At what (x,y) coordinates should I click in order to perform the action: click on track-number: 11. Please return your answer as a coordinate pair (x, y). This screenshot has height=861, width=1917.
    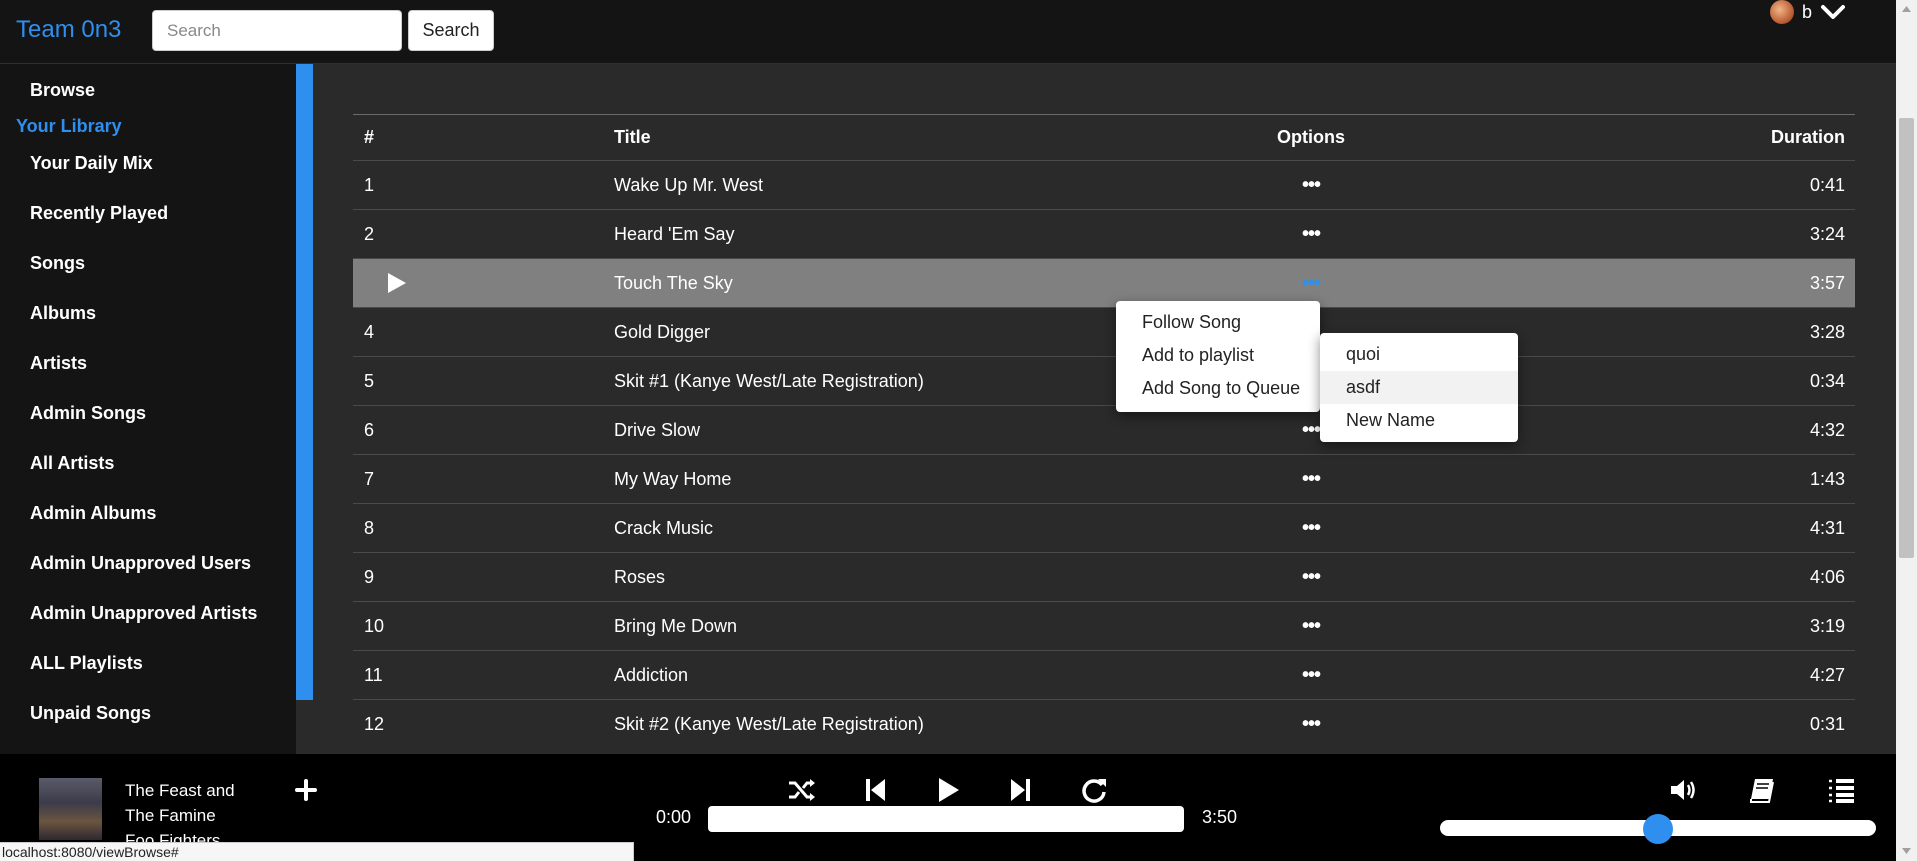
    Looking at the image, I should click on (373, 674).